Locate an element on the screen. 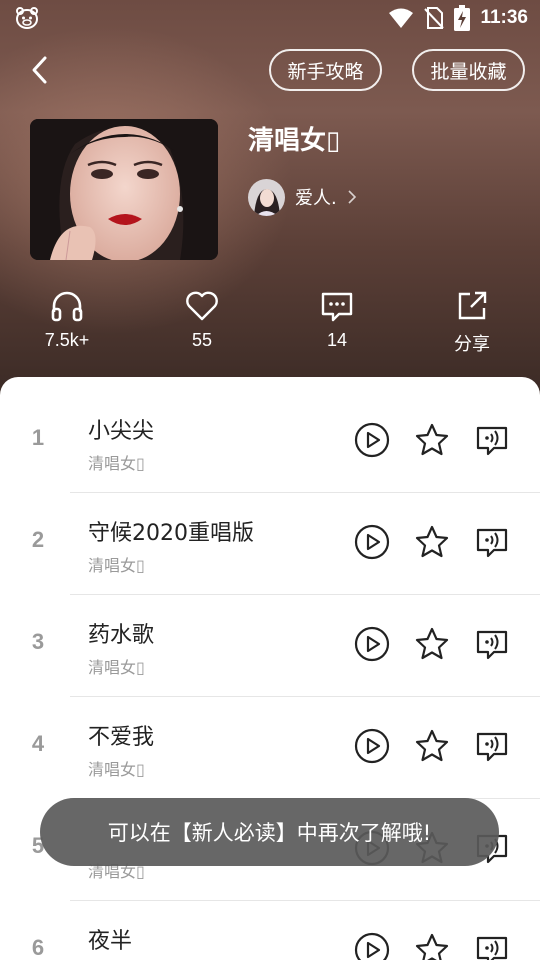 The height and width of the screenshot is (960, 540). beginner-guide-button: 新手攻略 is located at coordinates (325, 70).